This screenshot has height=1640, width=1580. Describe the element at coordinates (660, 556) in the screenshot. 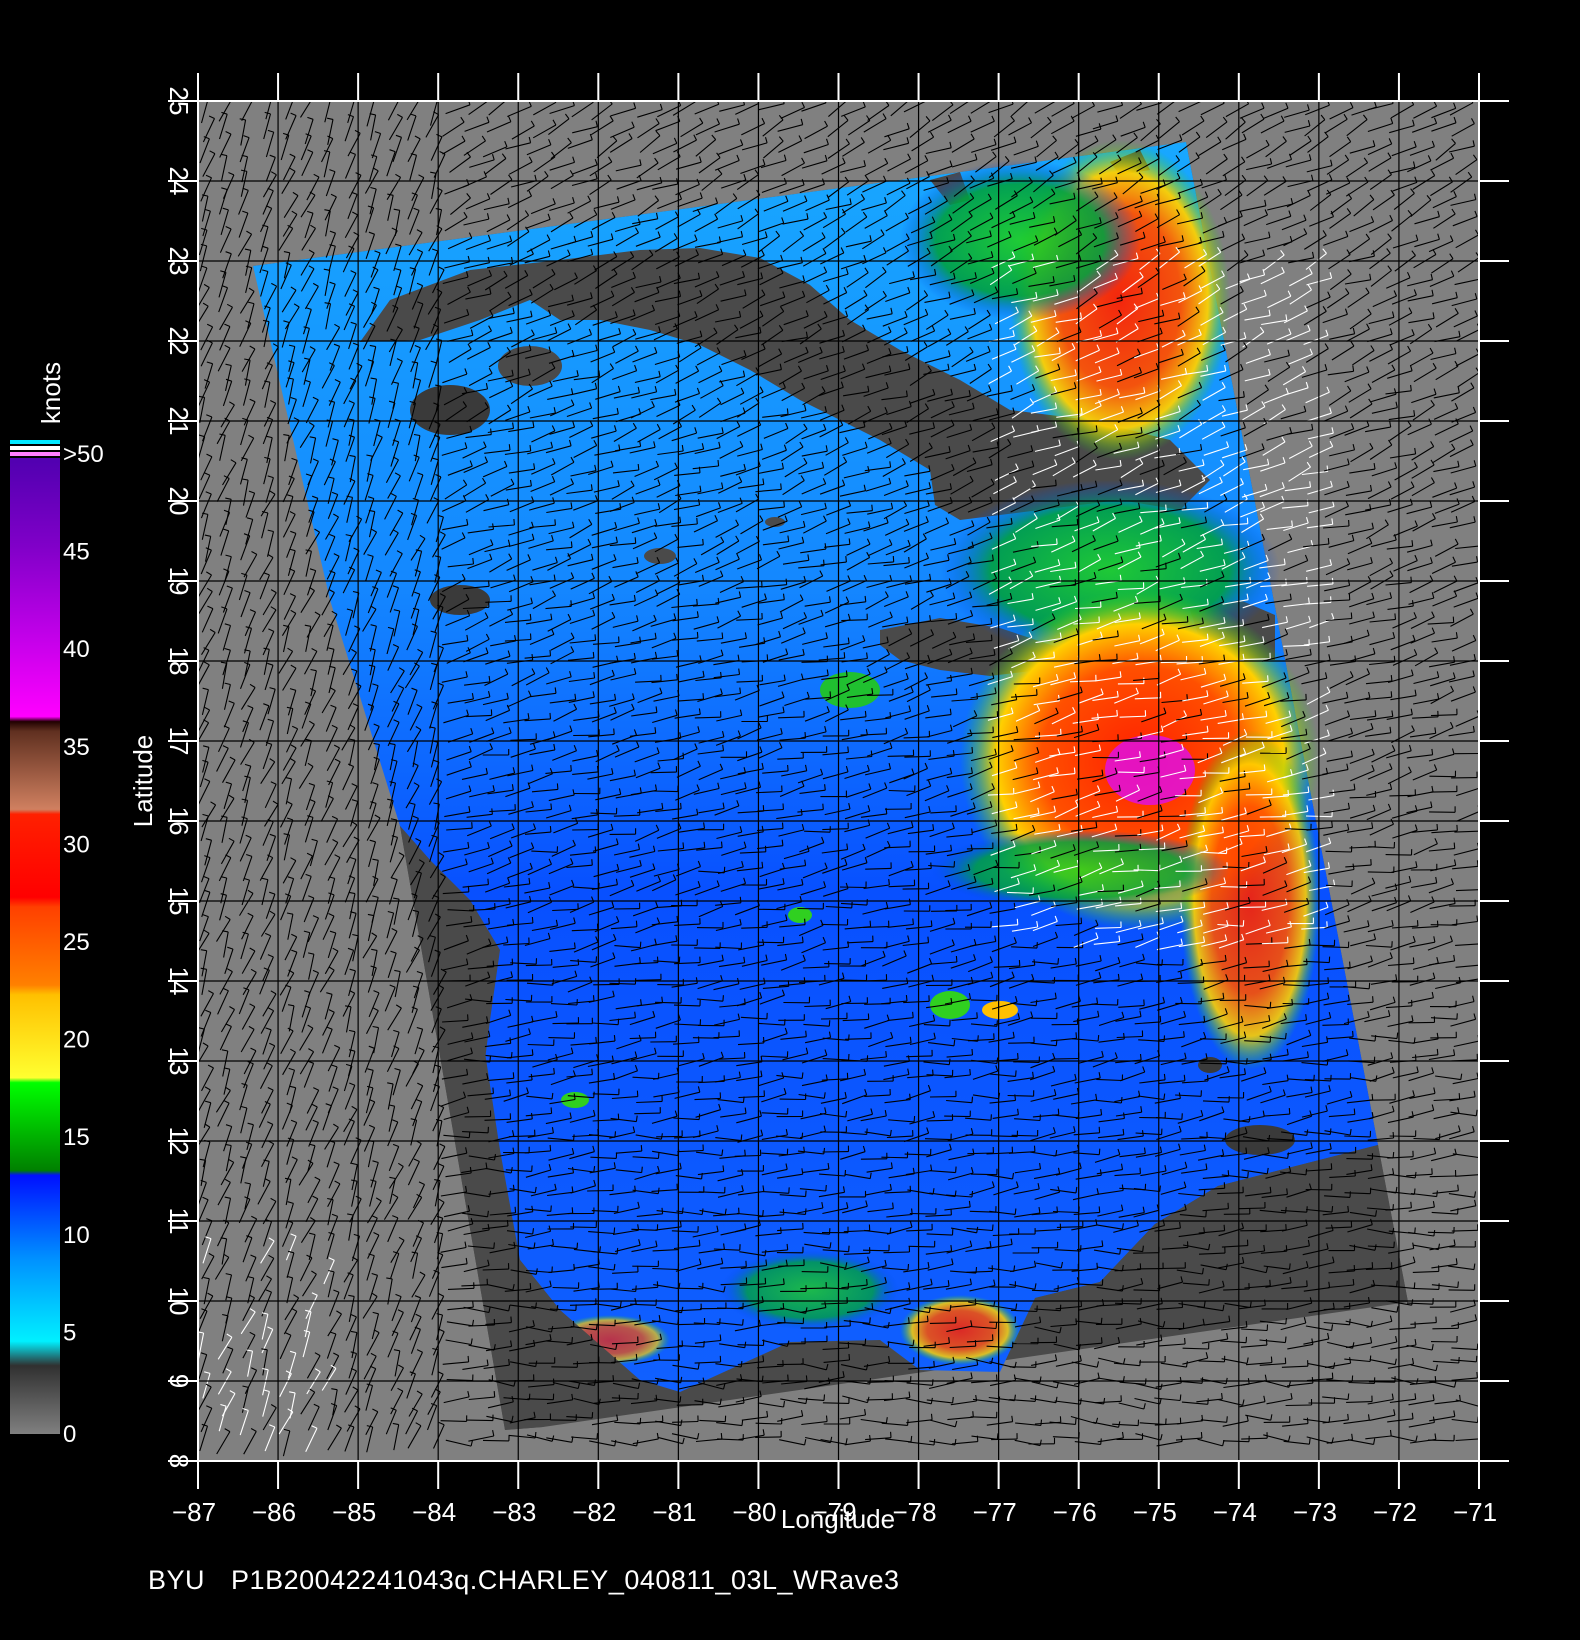

I see `land-cayman` at that location.